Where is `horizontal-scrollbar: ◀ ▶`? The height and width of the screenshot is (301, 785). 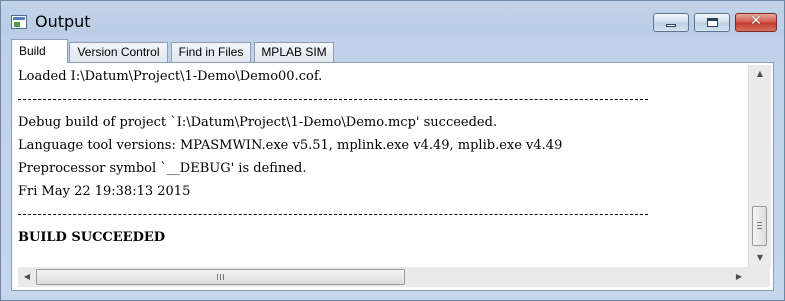
horizontal-scrollbar: ◀ ▶ is located at coordinates (383, 277).